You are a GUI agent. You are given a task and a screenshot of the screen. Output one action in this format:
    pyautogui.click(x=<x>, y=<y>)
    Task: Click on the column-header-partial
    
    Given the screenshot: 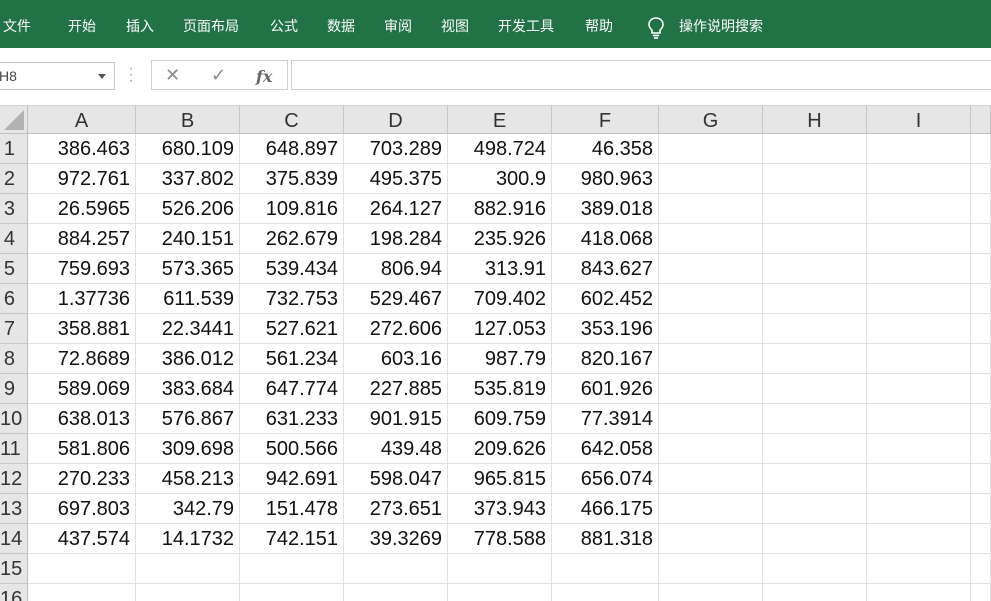 What is the action you would take?
    pyautogui.click(x=981, y=120)
    